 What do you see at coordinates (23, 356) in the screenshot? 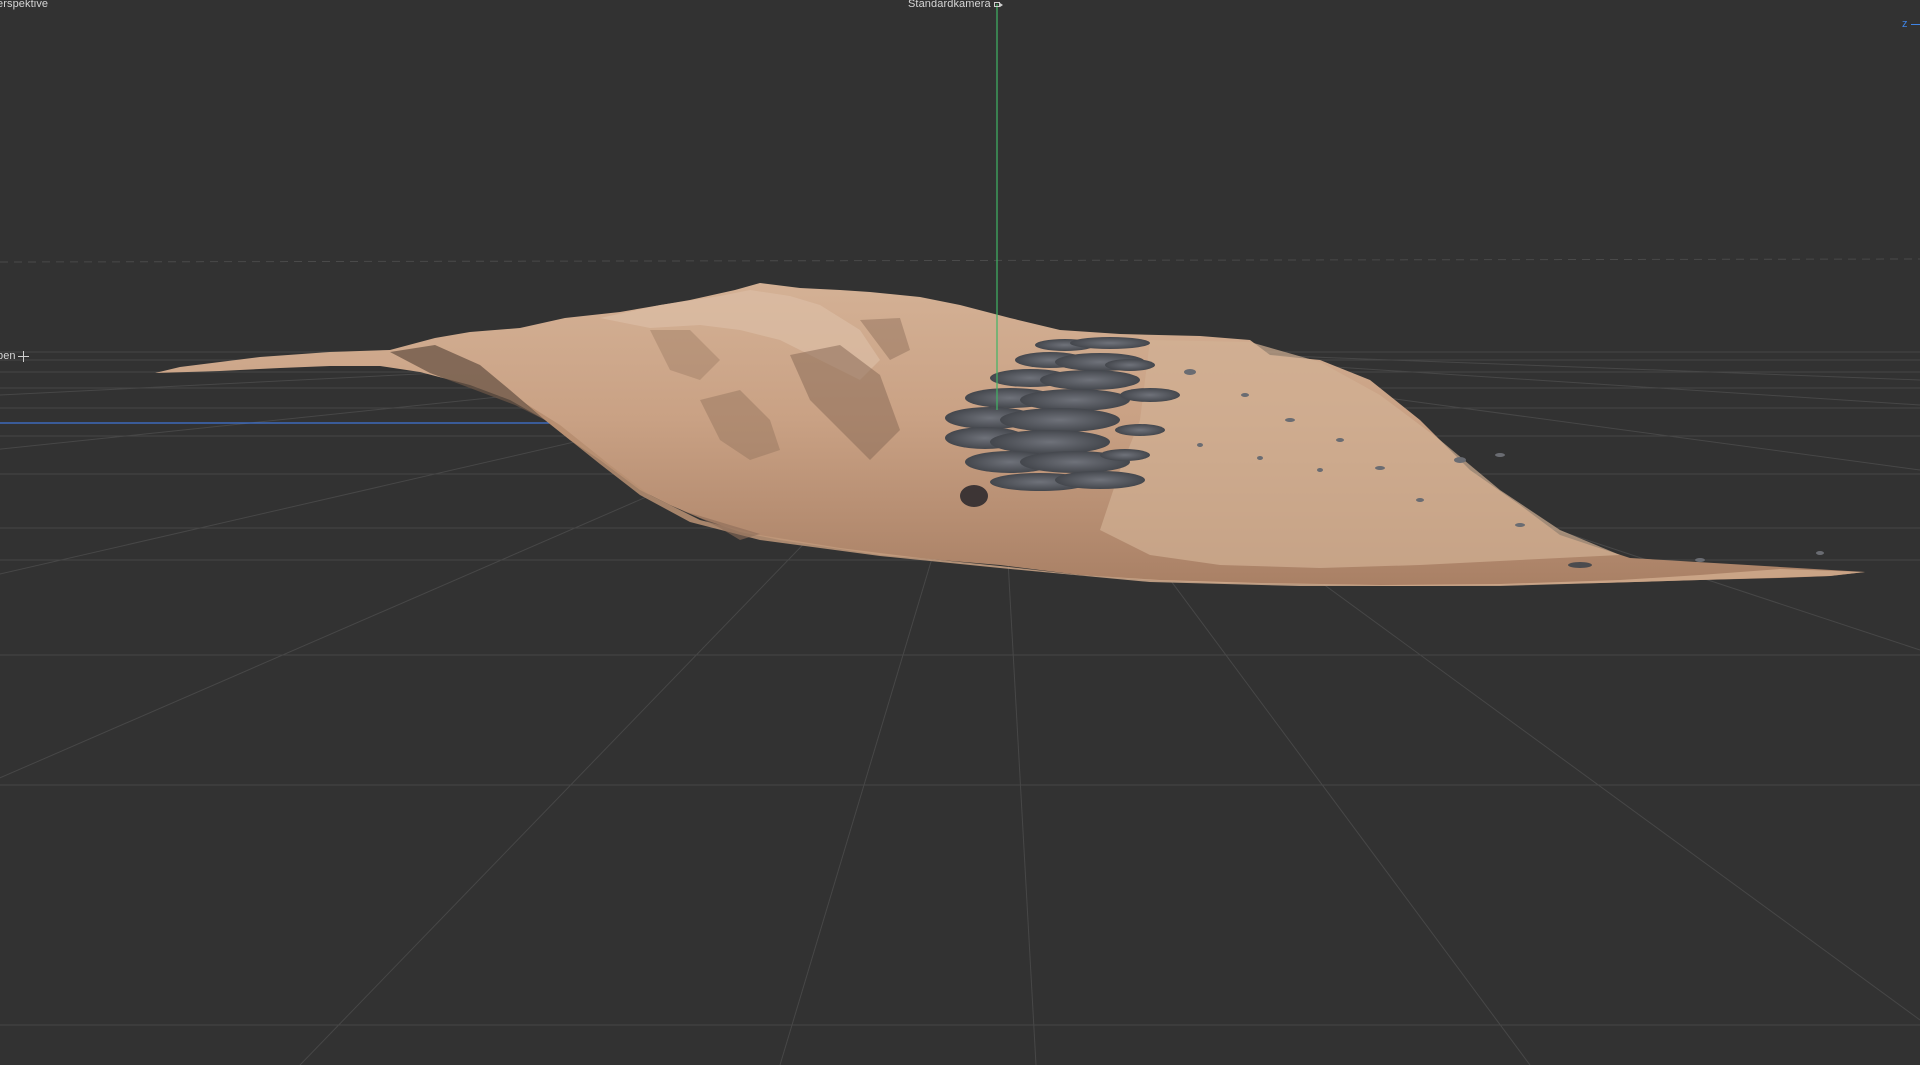
I see `move-cross-icon` at bounding box center [23, 356].